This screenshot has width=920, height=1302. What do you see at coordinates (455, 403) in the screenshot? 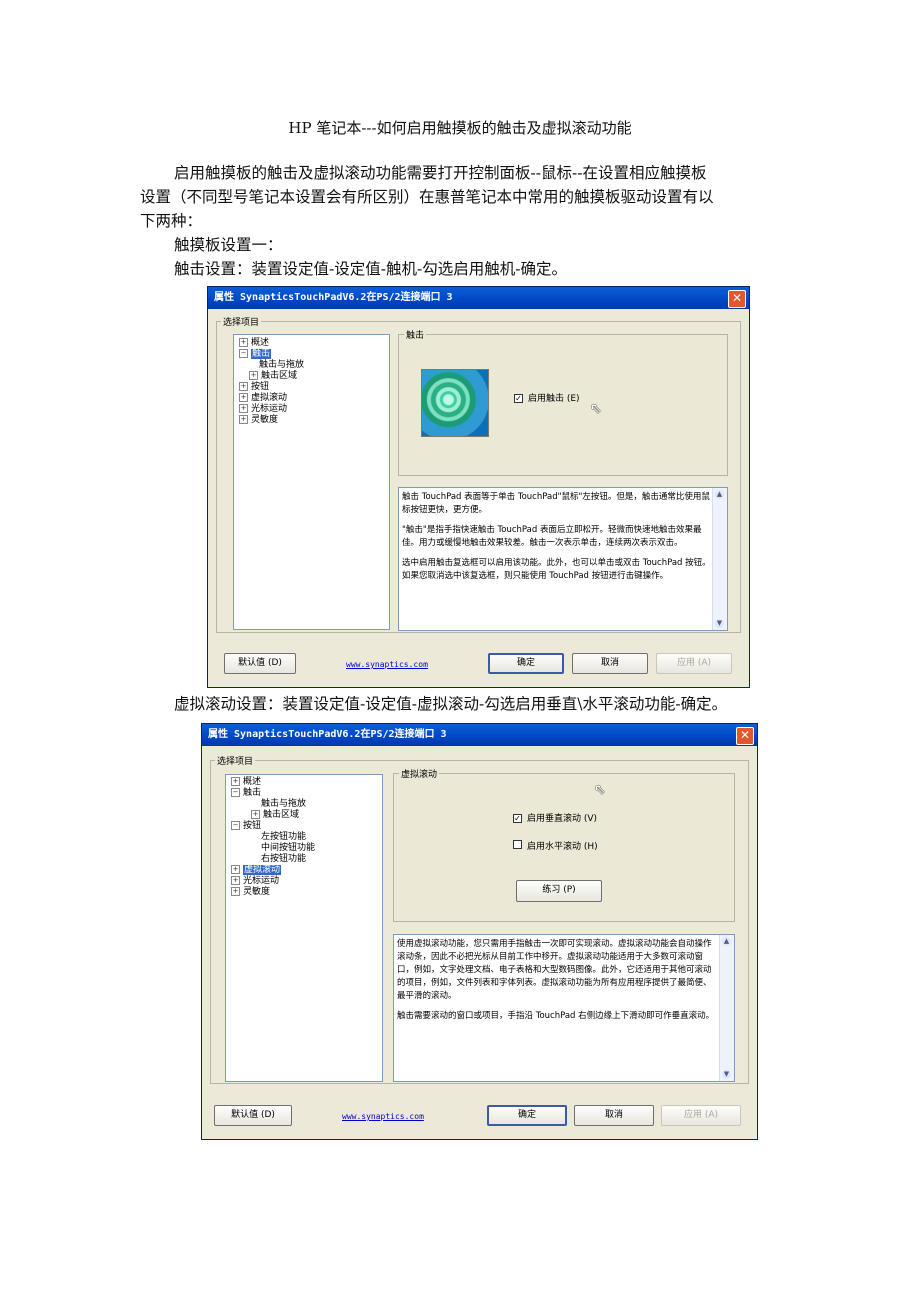
I see `touchpad-image` at bounding box center [455, 403].